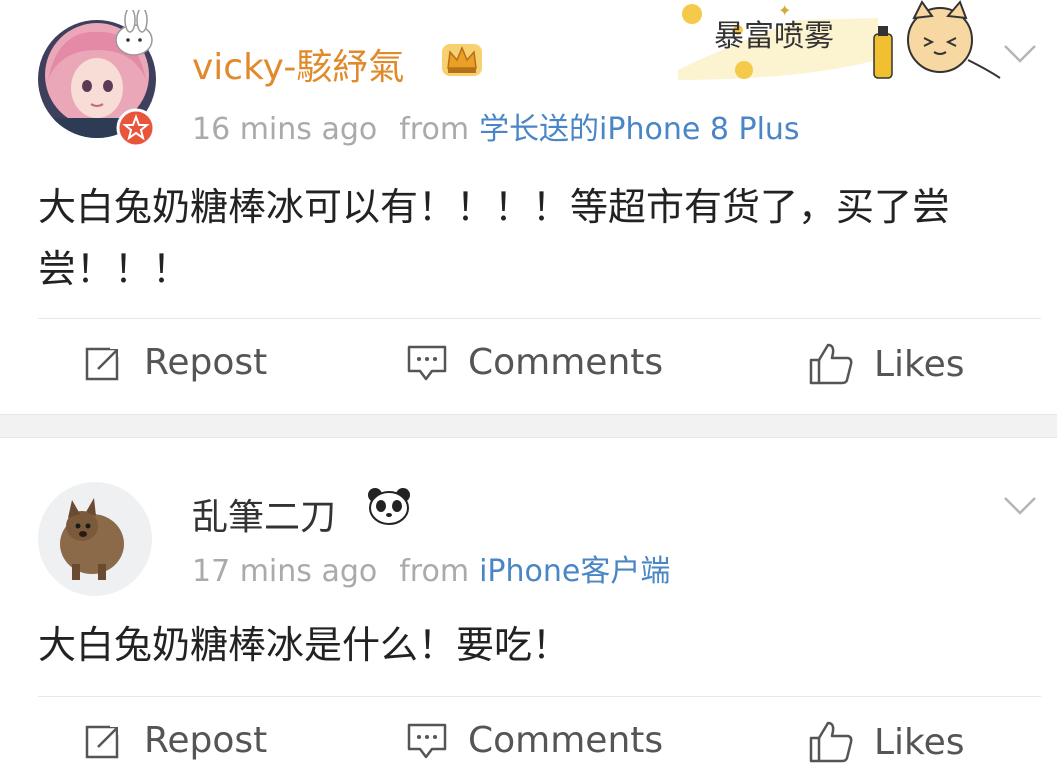 This screenshot has height=779, width=1057. I want to click on panda-icon, so click(389, 506).